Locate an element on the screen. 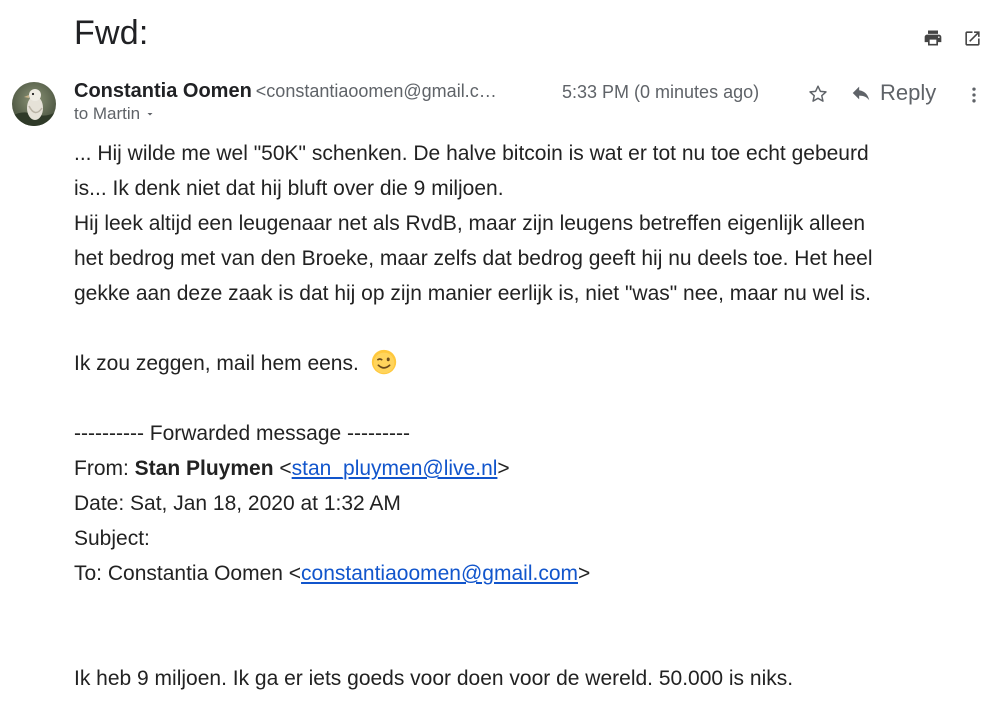  from-label: From: is located at coordinates (104, 468).